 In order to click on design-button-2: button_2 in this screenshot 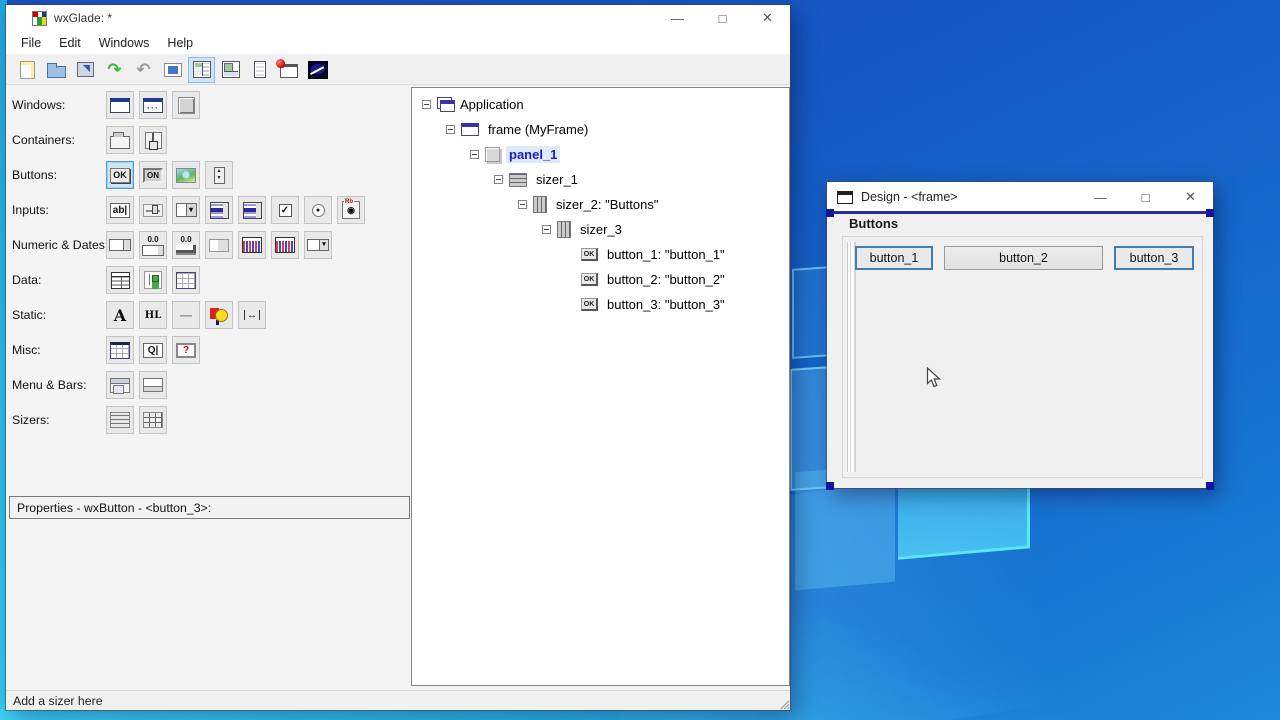, I will do `click(1023, 258)`.